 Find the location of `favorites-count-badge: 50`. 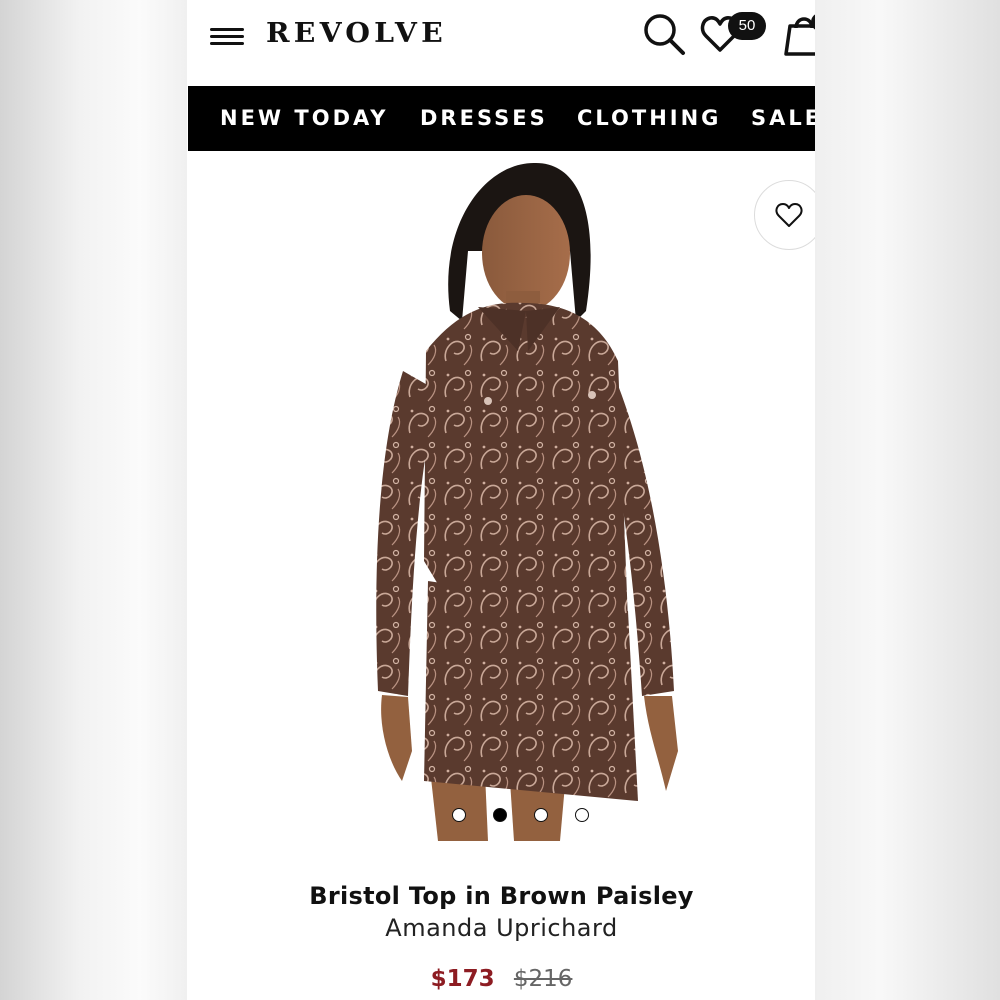

favorites-count-badge: 50 is located at coordinates (747, 26).